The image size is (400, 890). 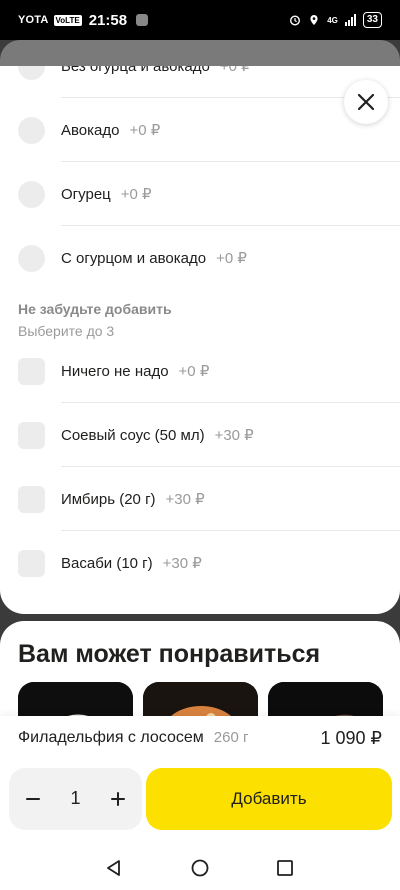 I want to click on carrier-label: YOTA, so click(x=33, y=20).